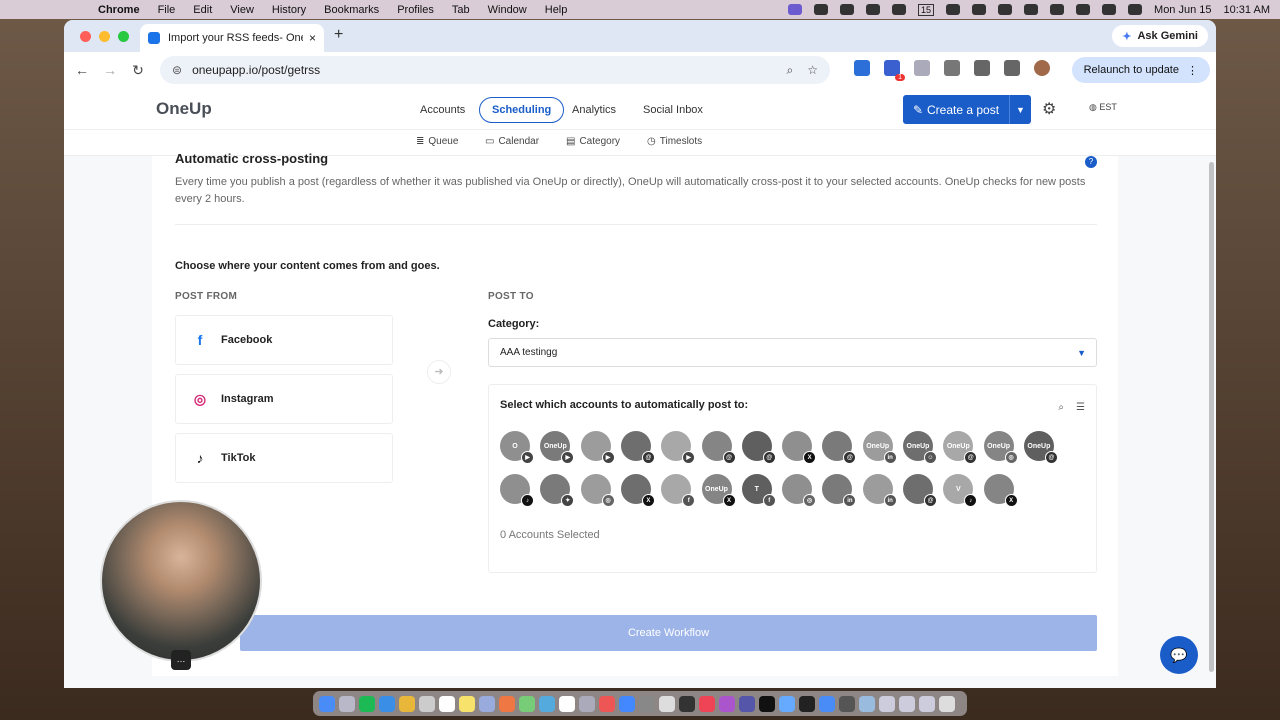 This screenshot has height=720, width=1280. I want to click on wifi-icon, so click(1057, 9).